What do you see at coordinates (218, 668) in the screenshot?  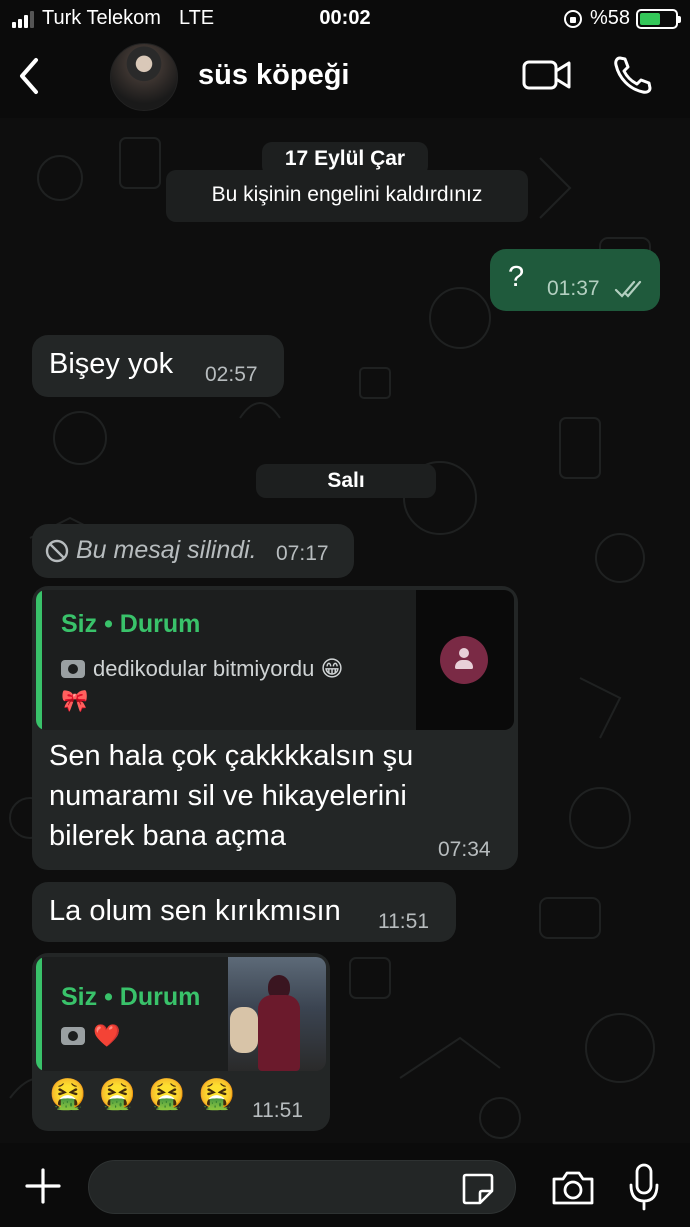 I see `quote-text: dedikodular bitmiyordu 😁` at bounding box center [218, 668].